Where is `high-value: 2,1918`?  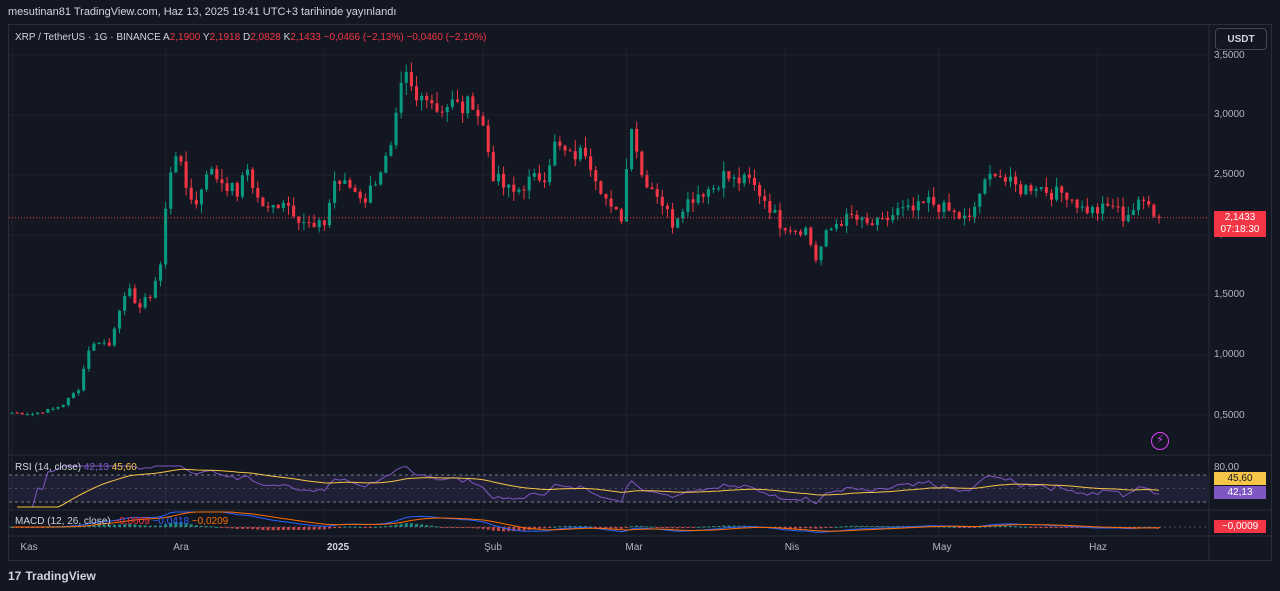
high-value: 2,1918 is located at coordinates (225, 37).